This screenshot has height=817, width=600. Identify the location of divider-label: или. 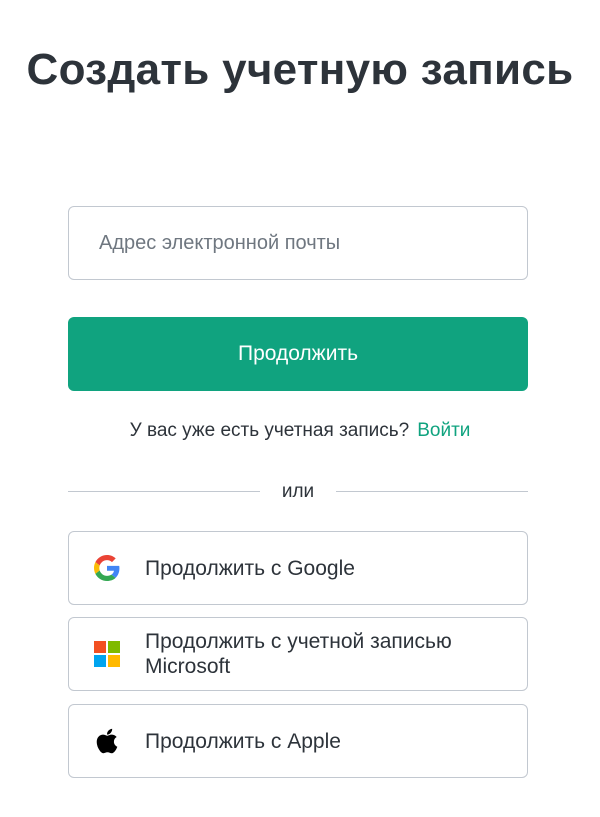
(298, 491).